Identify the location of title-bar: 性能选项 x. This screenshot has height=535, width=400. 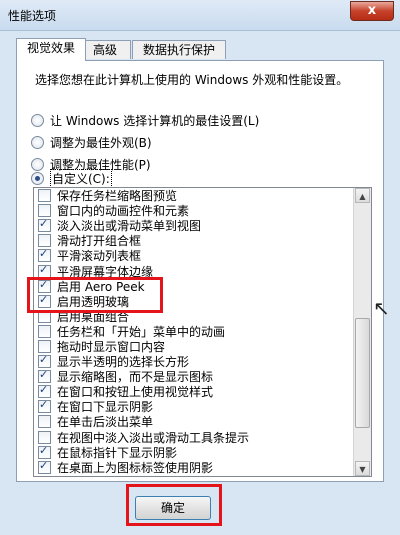
(200, 15).